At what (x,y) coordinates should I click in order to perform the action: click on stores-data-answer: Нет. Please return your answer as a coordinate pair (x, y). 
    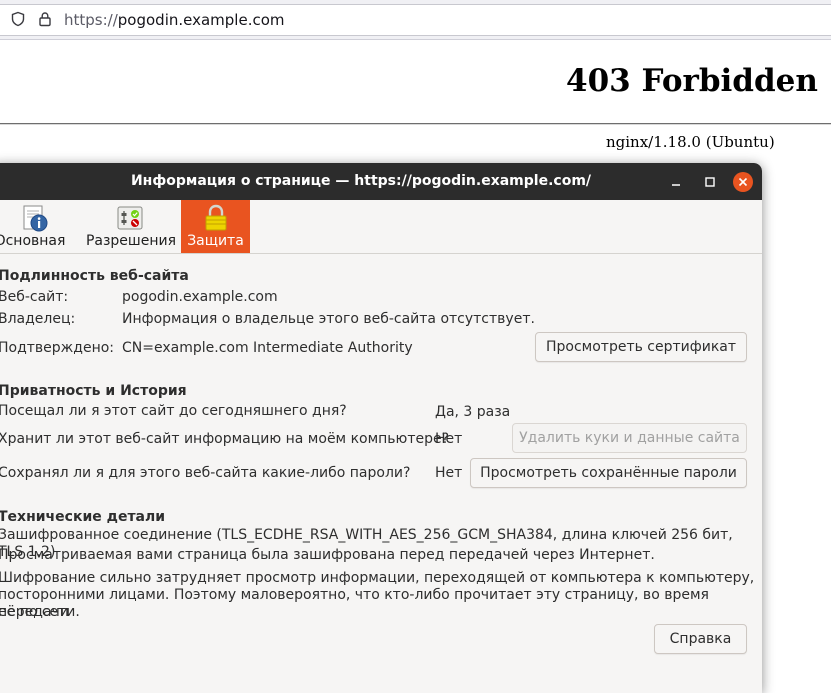
    Looking at the image, I should click on (449, 439).